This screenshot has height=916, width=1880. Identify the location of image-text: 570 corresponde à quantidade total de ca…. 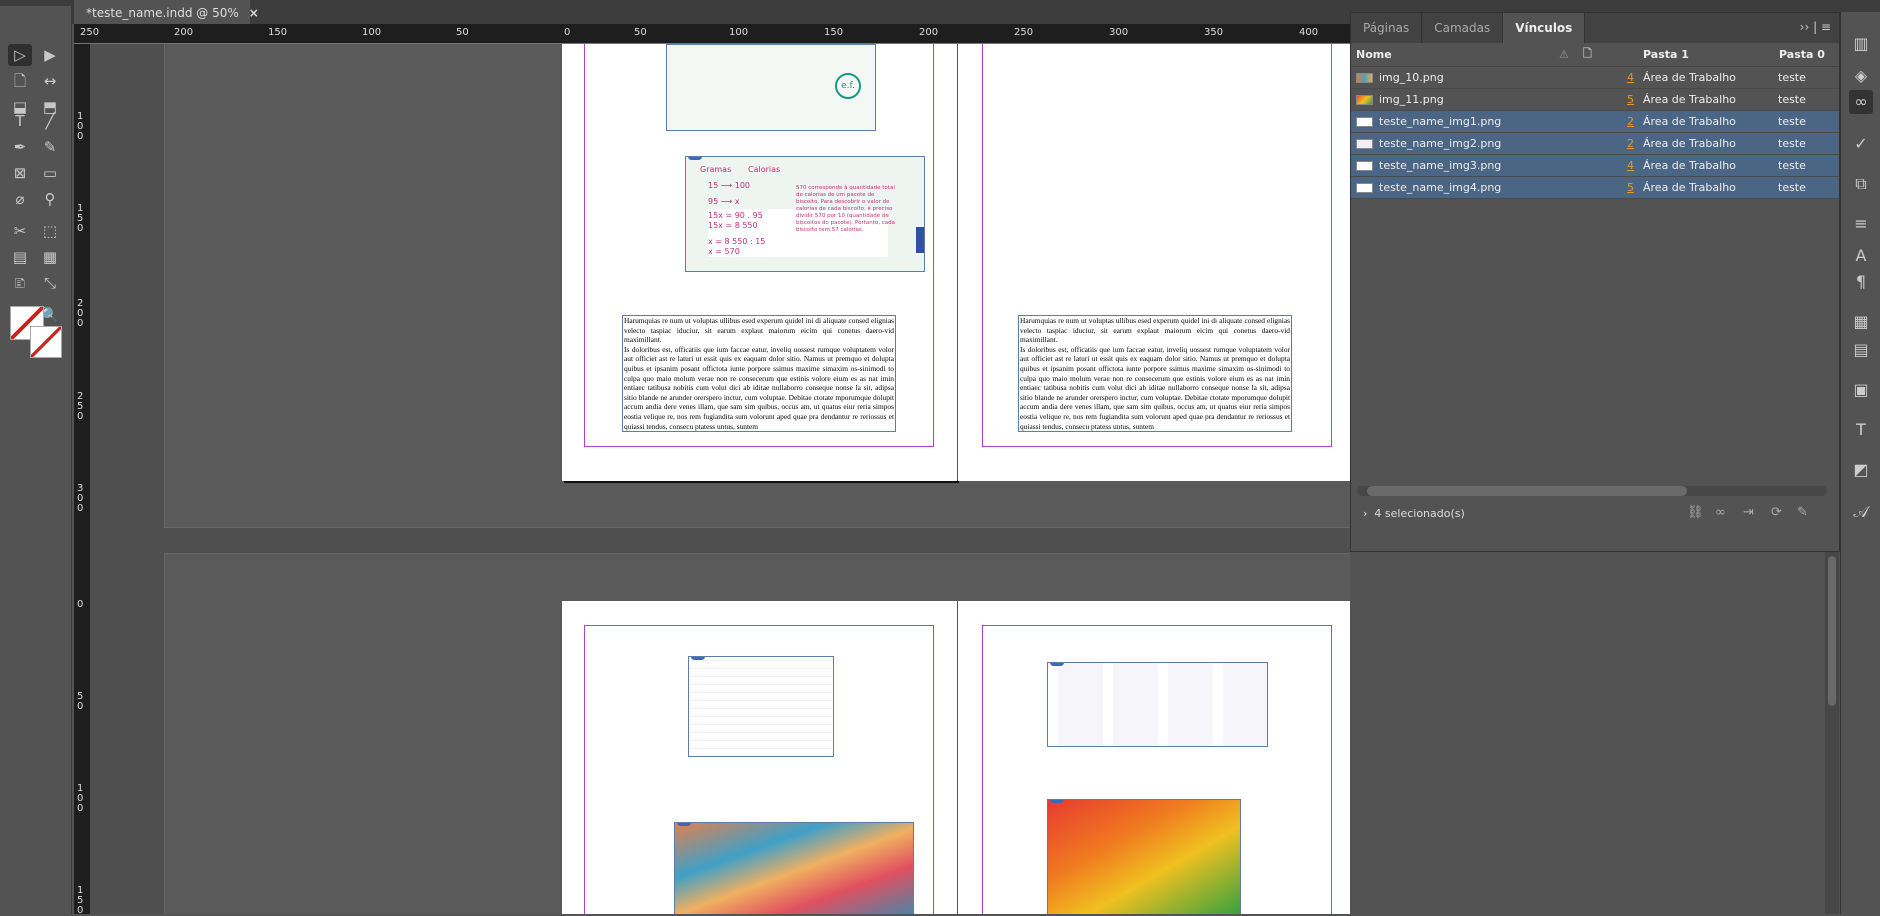
(846, 209).